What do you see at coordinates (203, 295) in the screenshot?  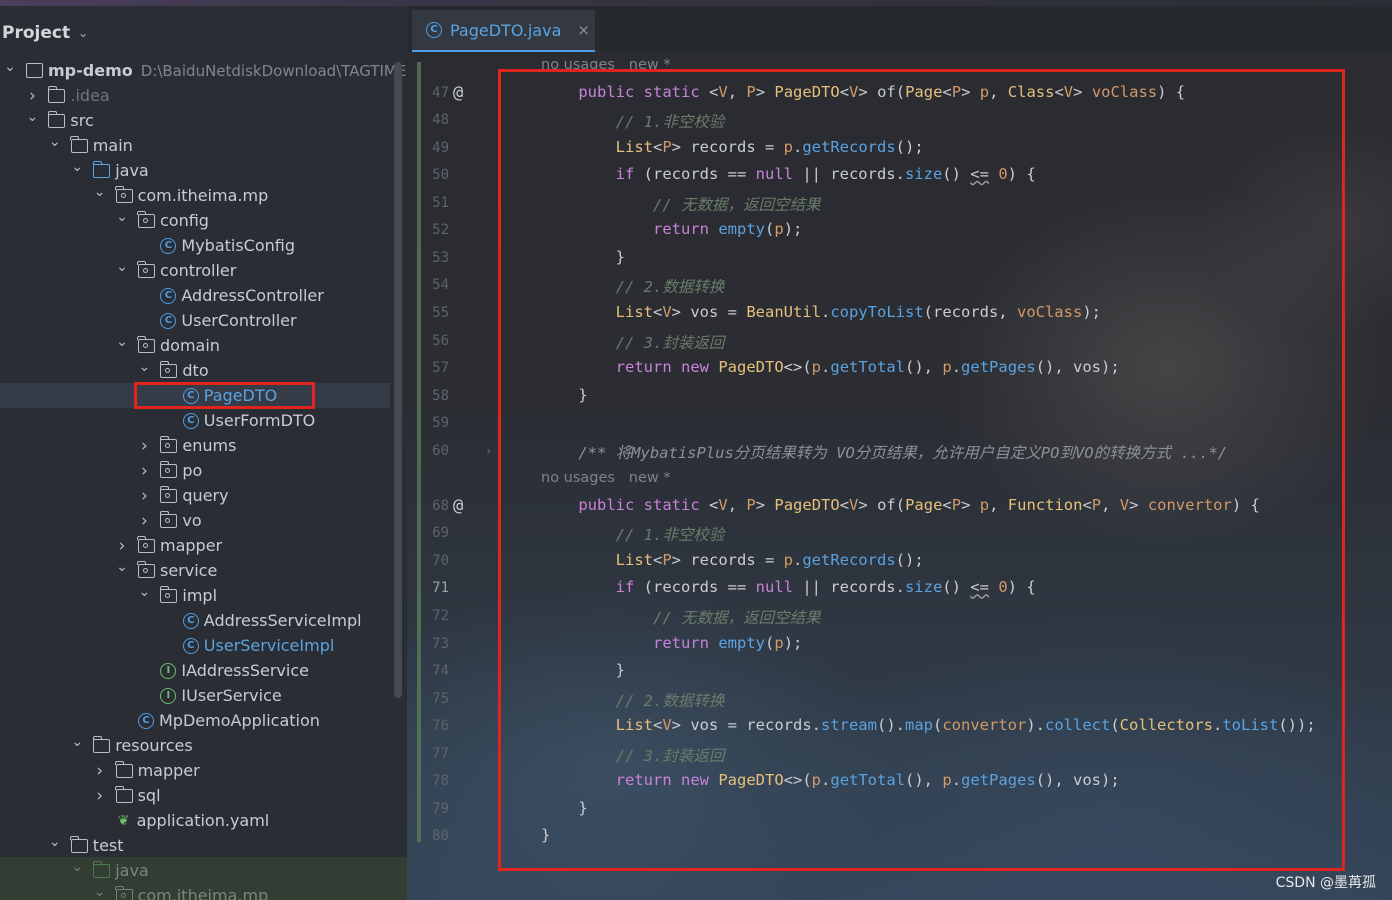 I see `tree-item-addresscontroller: ›CAddressController` at bounding box center [203, 295].